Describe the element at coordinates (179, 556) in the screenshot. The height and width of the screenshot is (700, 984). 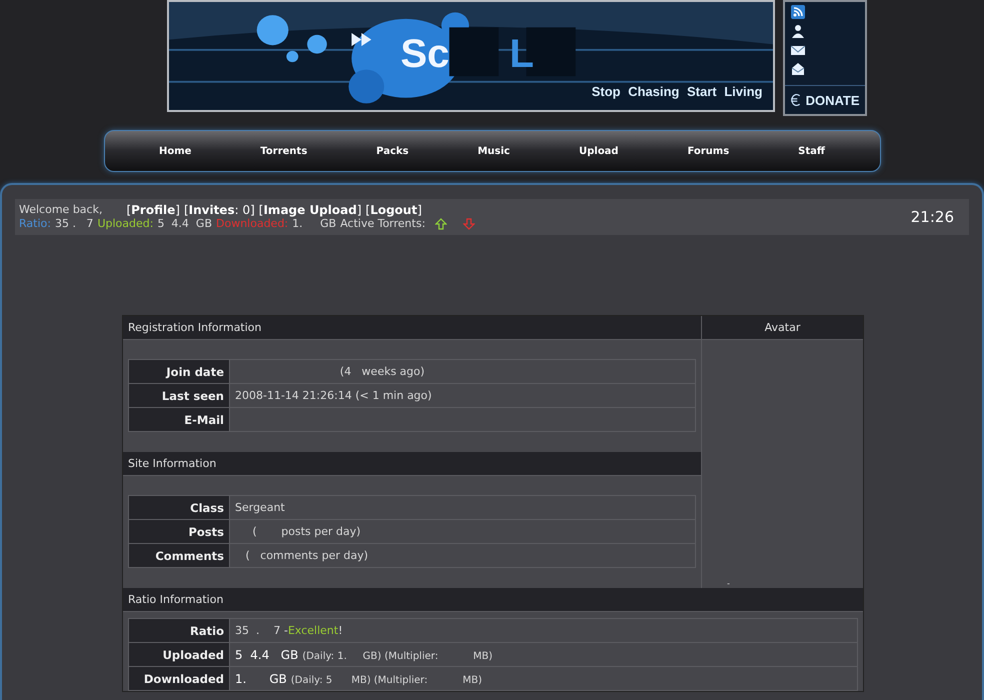
I see `field-label: Comments` at that location.